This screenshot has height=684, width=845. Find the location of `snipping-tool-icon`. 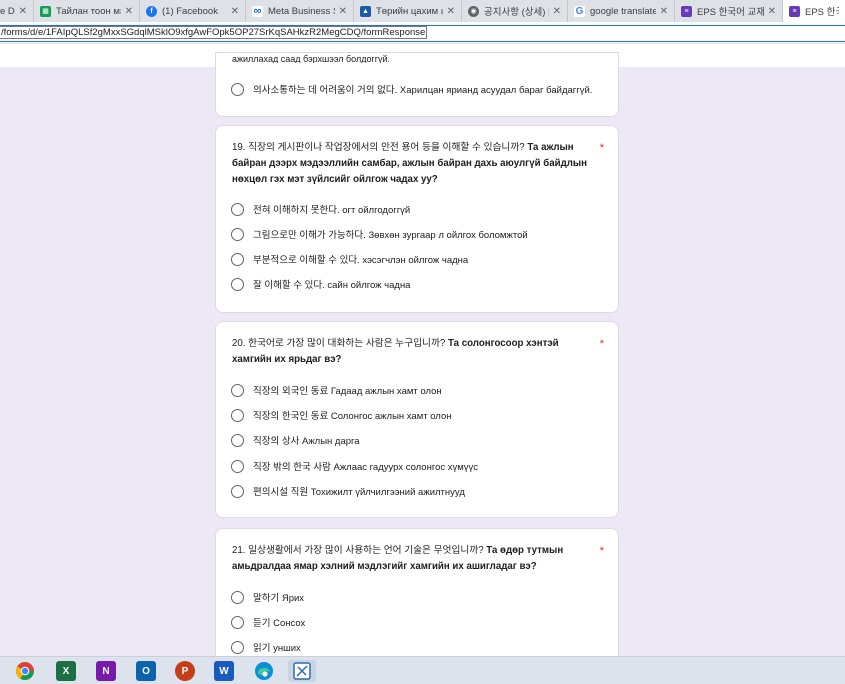

snipping-tool-icon is located at coordinates (302, 671).